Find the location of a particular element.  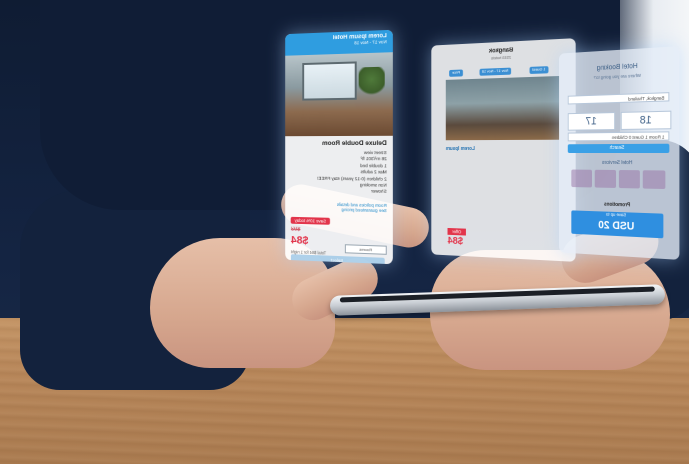

amenity-item: Shower is located at coordinates (339, 192).